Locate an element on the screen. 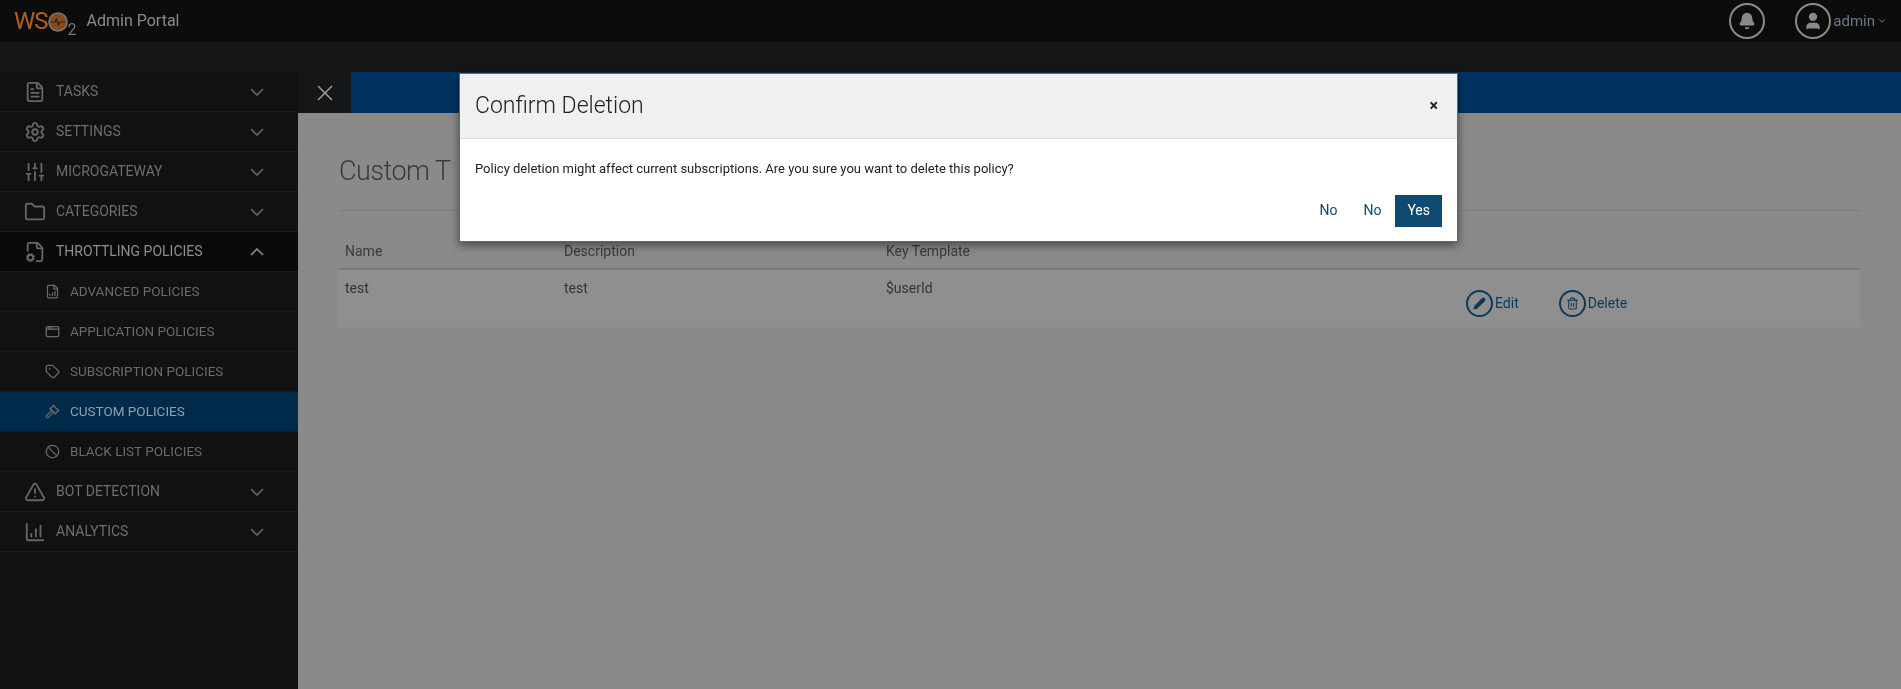 This screenshot has height=689, width=1901. window-icon is located at coordinates (52, 331).